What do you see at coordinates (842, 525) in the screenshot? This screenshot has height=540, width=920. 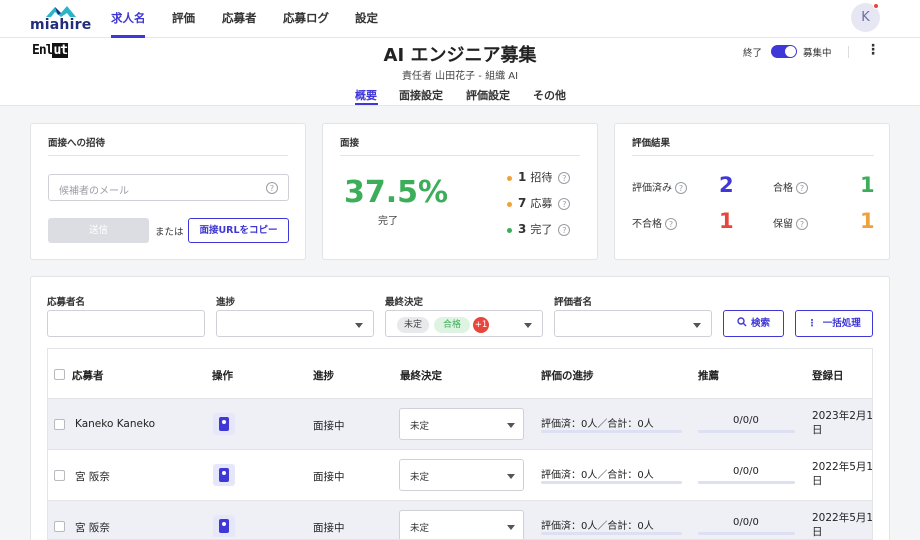 I see `registered-date: 2022年5月17 日` at bounding box center [842, 525].